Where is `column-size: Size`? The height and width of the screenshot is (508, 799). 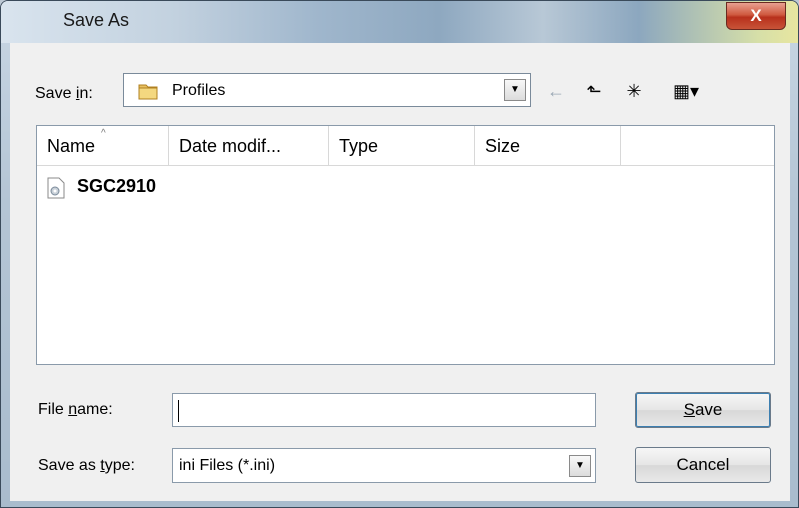
column-size: Size is located at coordinates (548, 146).